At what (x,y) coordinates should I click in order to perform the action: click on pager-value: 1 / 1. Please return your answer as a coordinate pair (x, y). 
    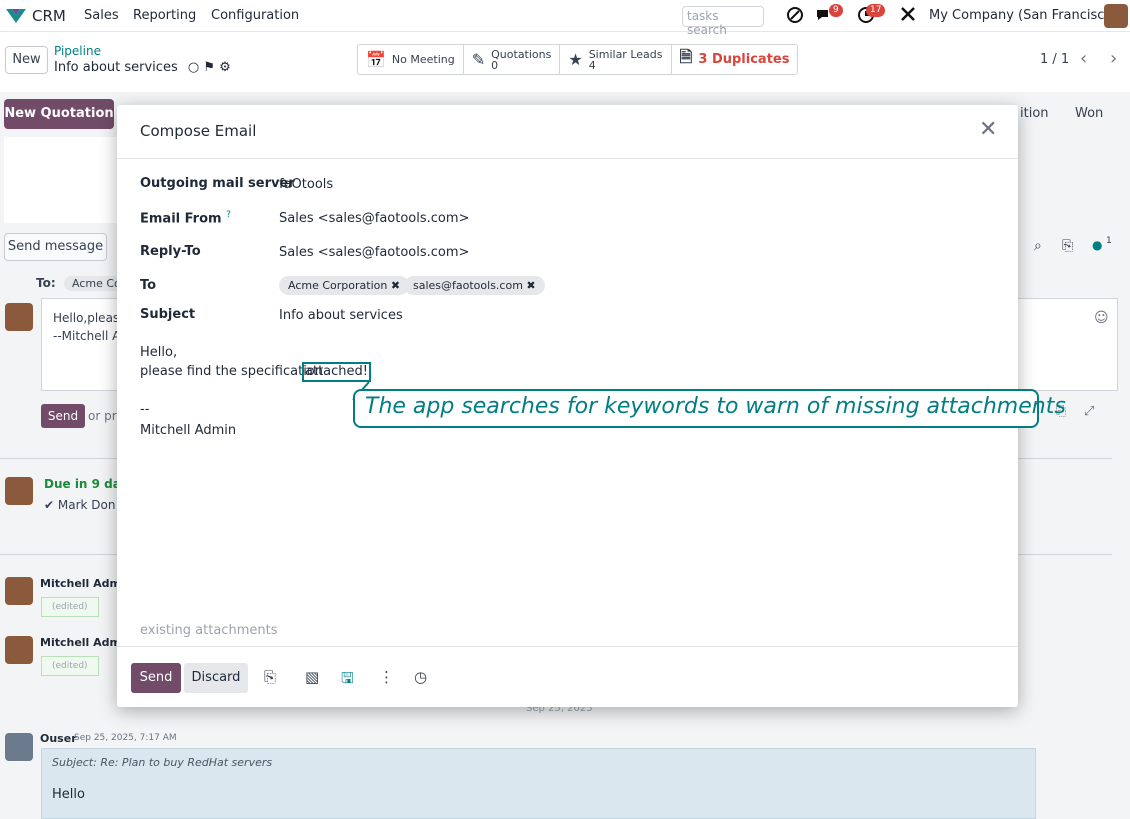
    Looking at the image, I should click on (1054, 59).